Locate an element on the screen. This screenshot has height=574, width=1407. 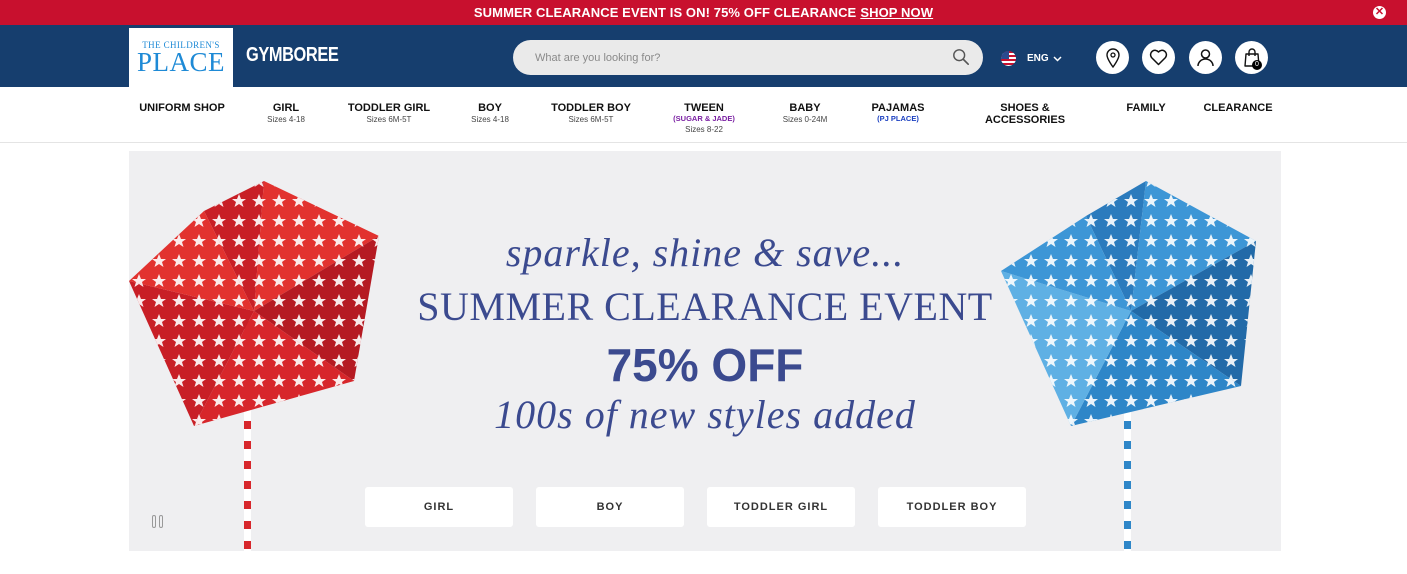
pause-icon is located at coordinates (159, 522).